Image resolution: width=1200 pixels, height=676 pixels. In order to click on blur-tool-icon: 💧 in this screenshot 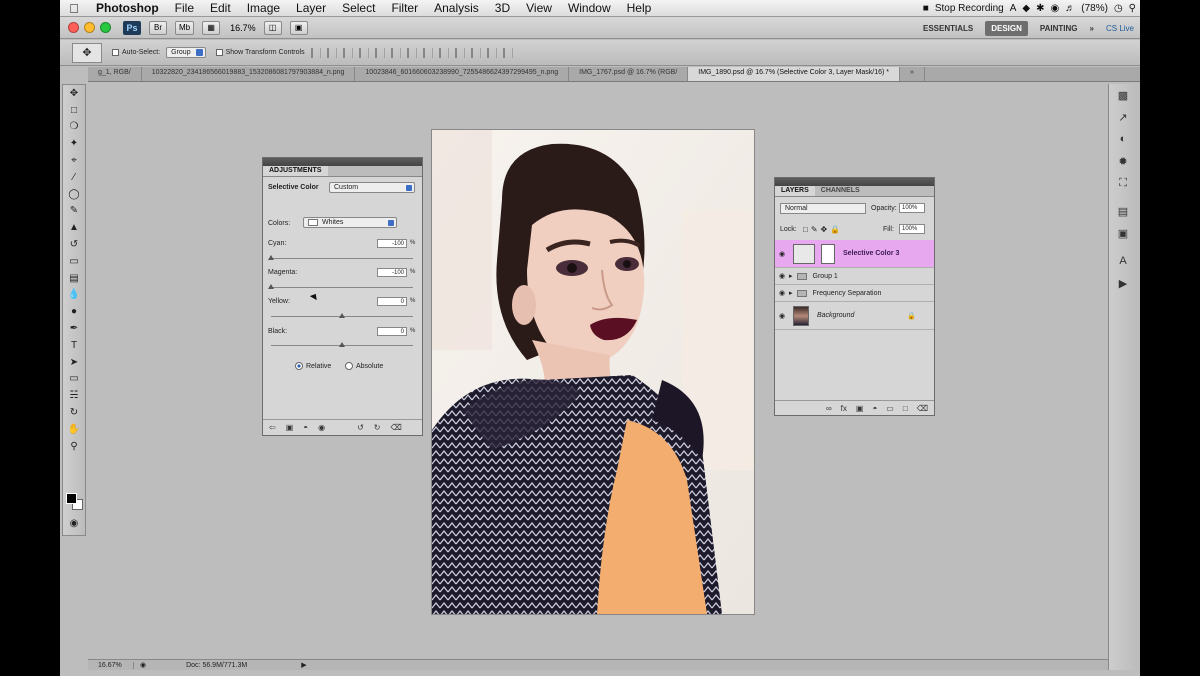, I will do `click(74, 295)`.